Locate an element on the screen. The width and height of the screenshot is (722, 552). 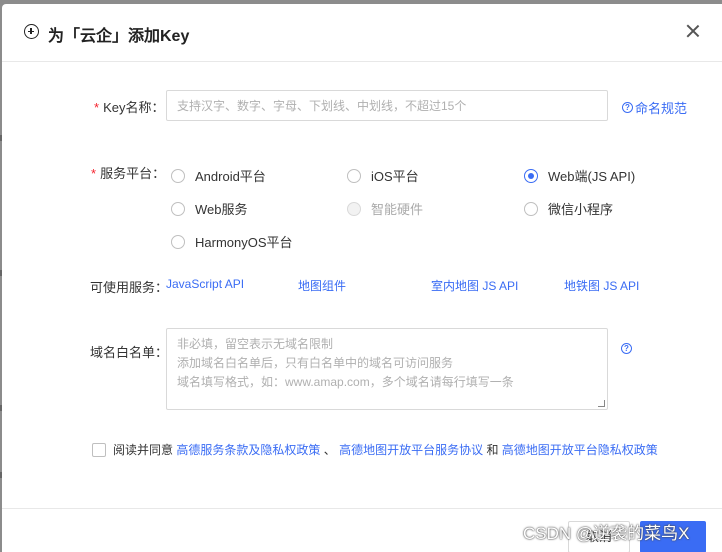
radio-label: 智能硬件 is located at coordinates (397, 209).